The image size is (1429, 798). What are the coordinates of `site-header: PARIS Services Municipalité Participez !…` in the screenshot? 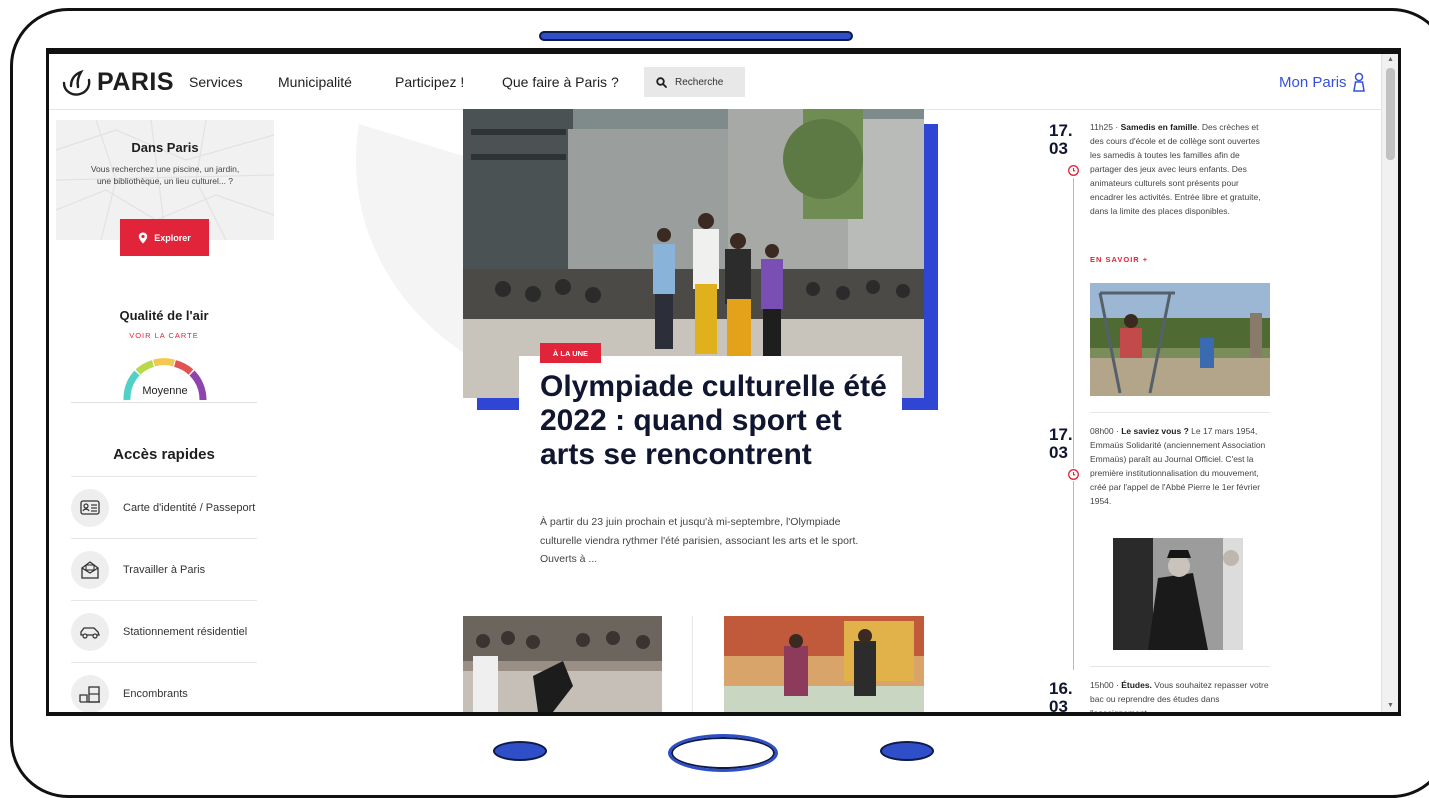 It's located at (715, 82).